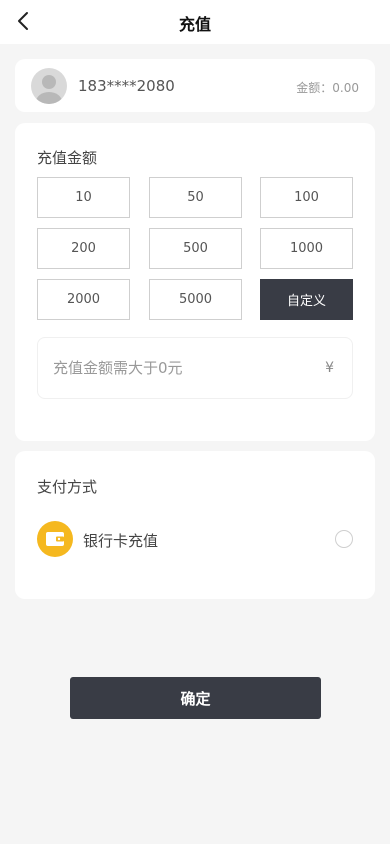 The width and height of the screenshot is (390, 844). What do you see at coordinates (67, 158) in the screenshot?
I see `amount-section-title: 充值金额` at bounding box center [67, 158].